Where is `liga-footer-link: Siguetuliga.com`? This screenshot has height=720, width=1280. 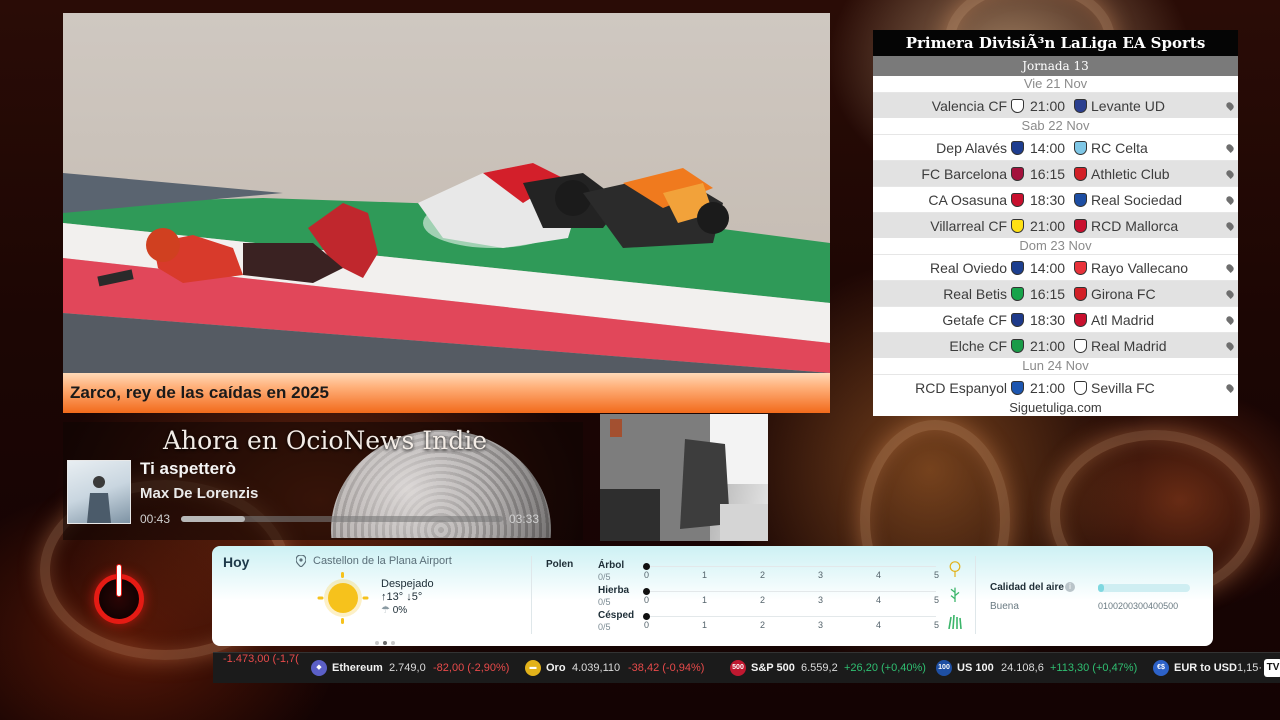
liga-footer-link: Siguetuliga.com is located at coordinates (1055, 408).